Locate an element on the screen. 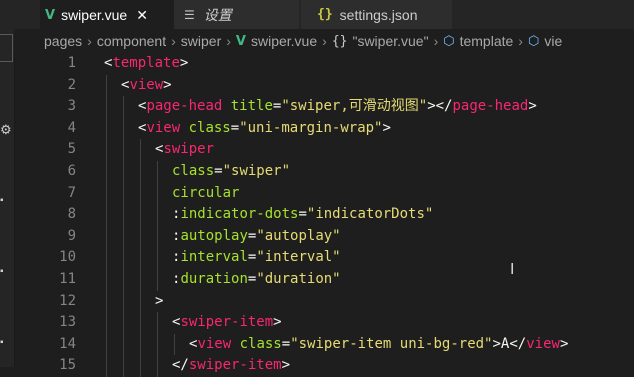 Image resolution: width=634 pixels, height=377 pixels. code-token: autoplay is located at coordinates (214, 235).